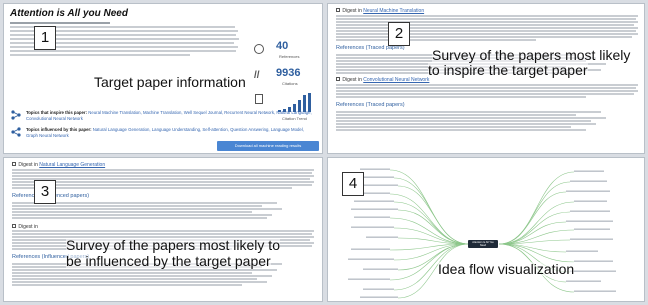 This screenshot has height=305, width=648. I want to click on section-caption-line1: Survey of the papers most likely, so click(531, 55).